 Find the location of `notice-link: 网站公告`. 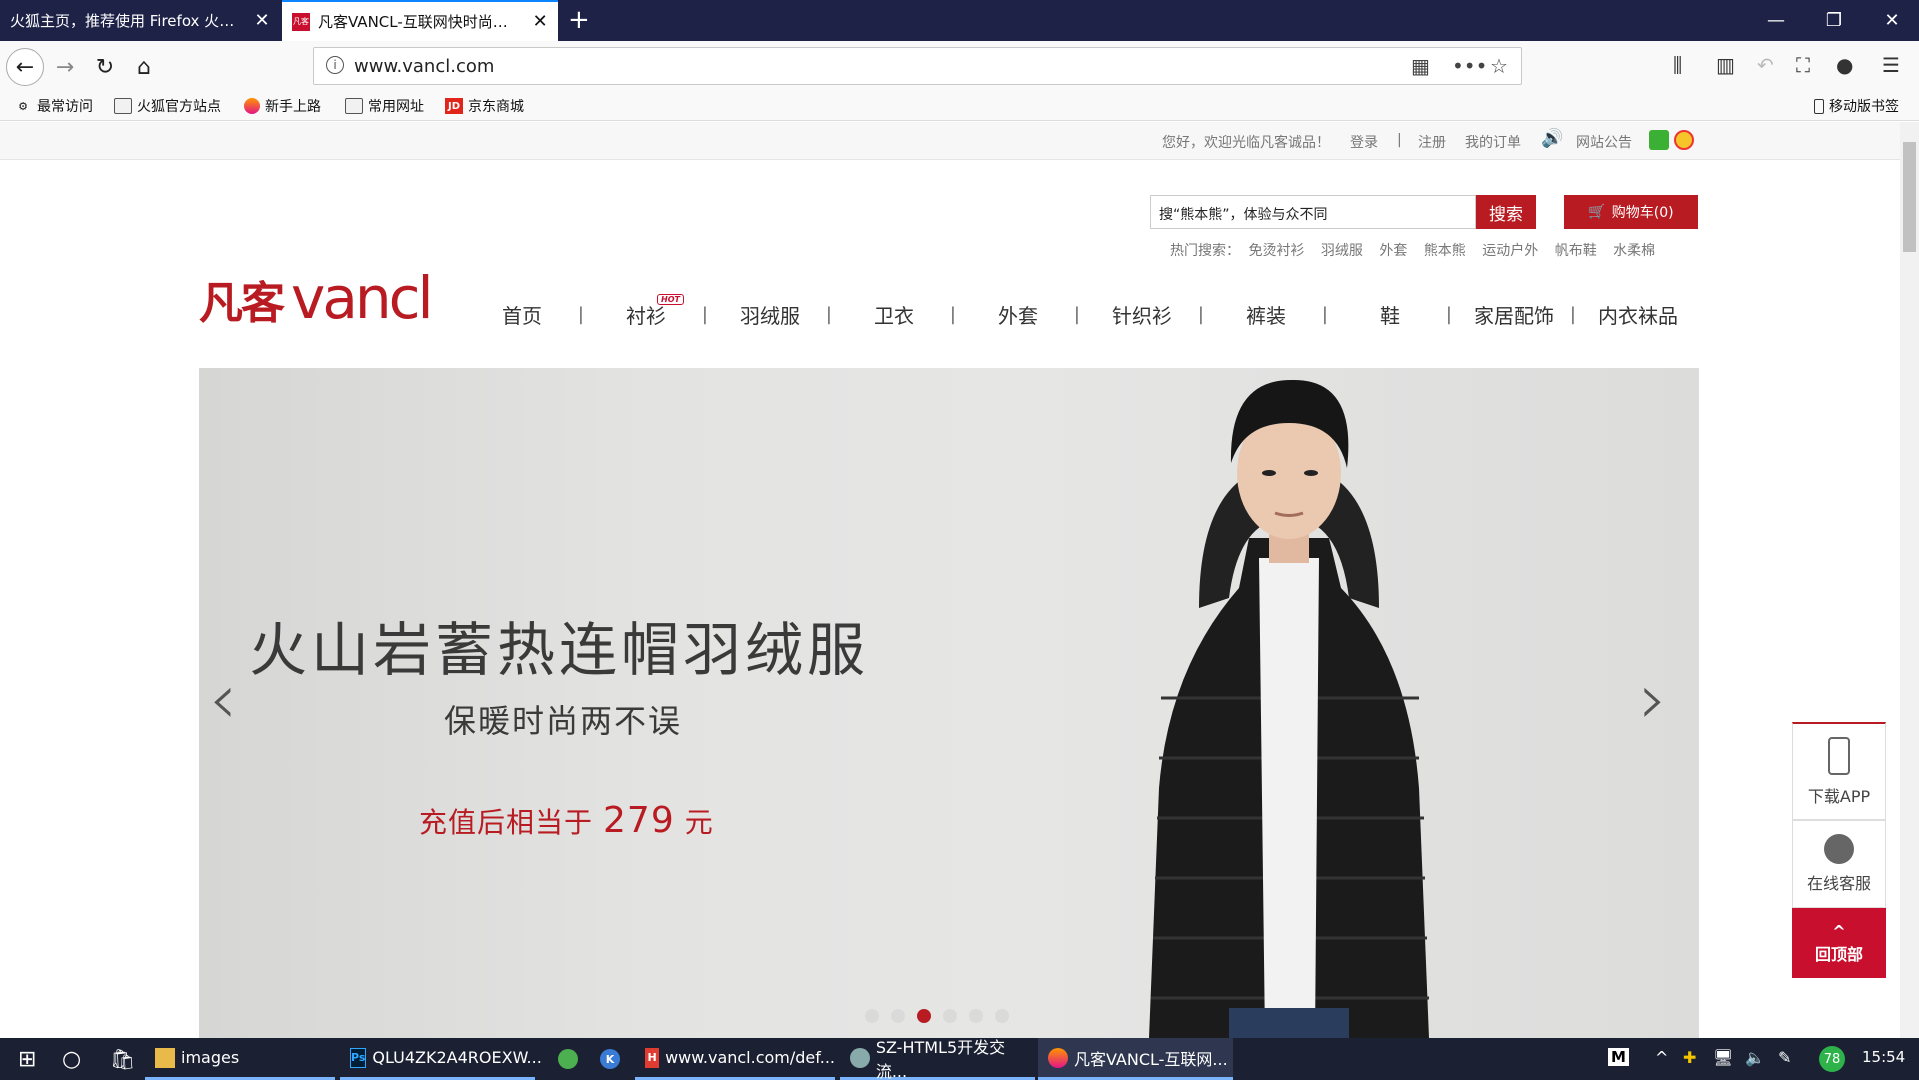

notice-link: 网站公告 is located at coordinates (1604, 142).